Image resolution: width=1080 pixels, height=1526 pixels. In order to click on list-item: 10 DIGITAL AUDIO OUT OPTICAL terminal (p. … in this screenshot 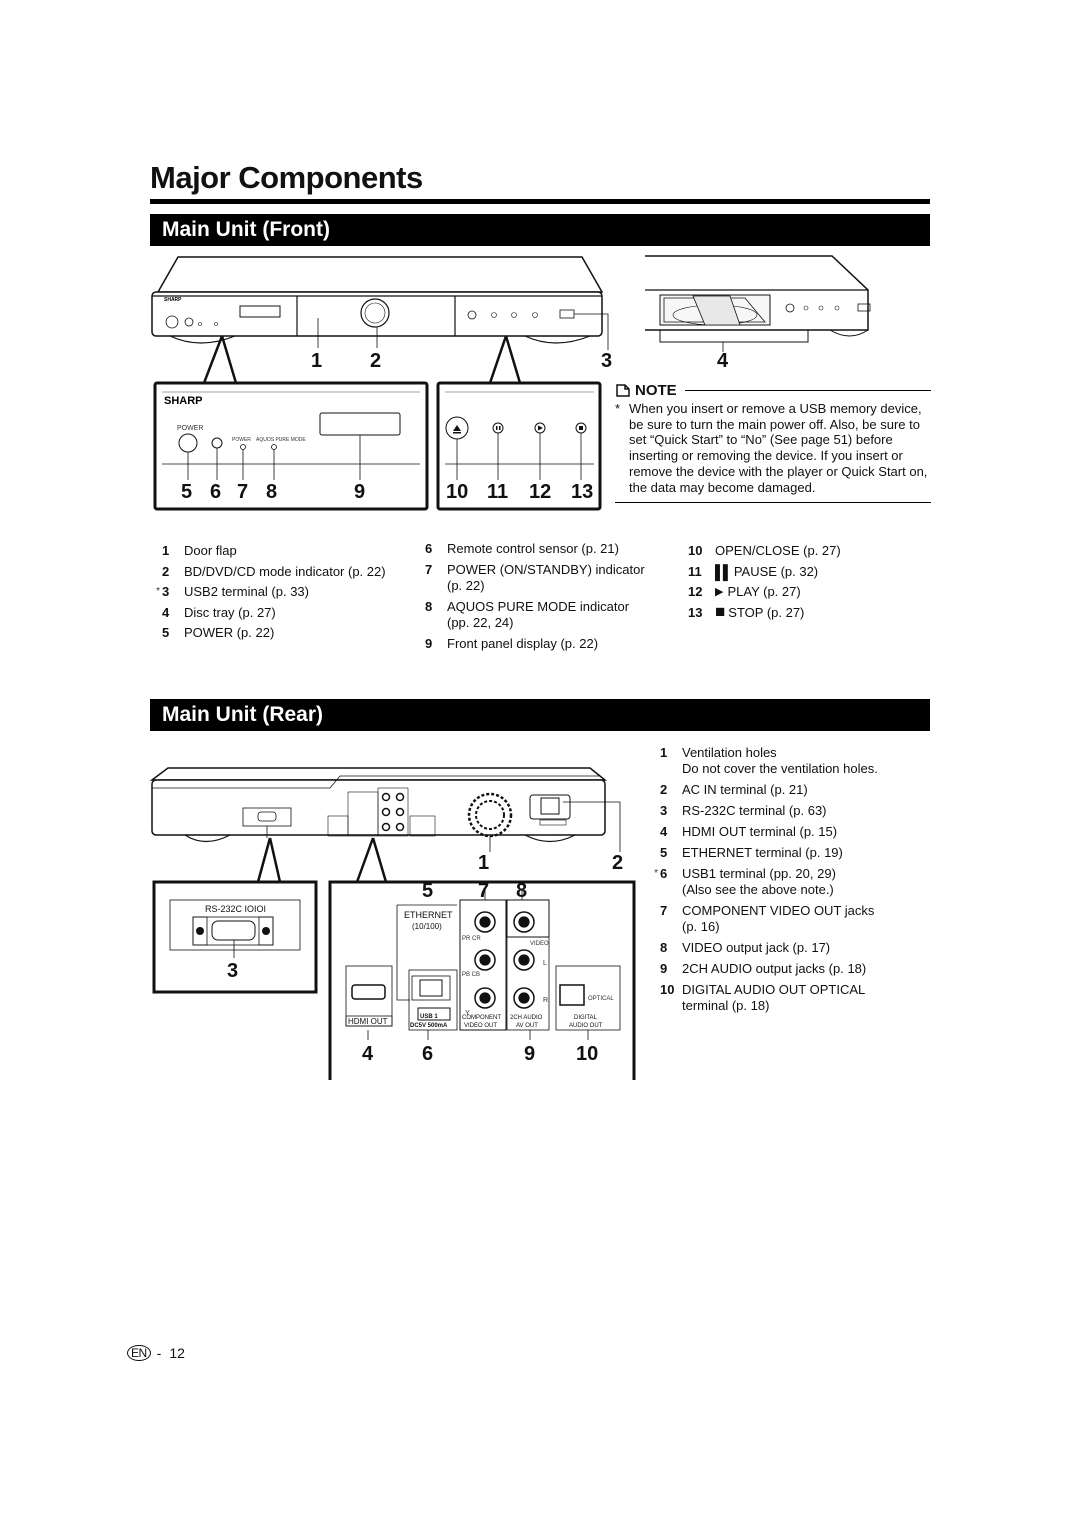, I will do `click(763, 997)`.